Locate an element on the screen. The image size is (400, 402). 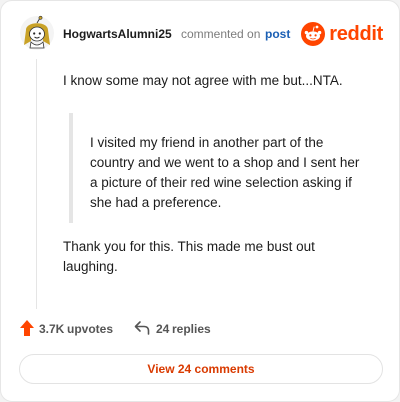
reddit-brand: reddit is located at coordinates (342, 34).